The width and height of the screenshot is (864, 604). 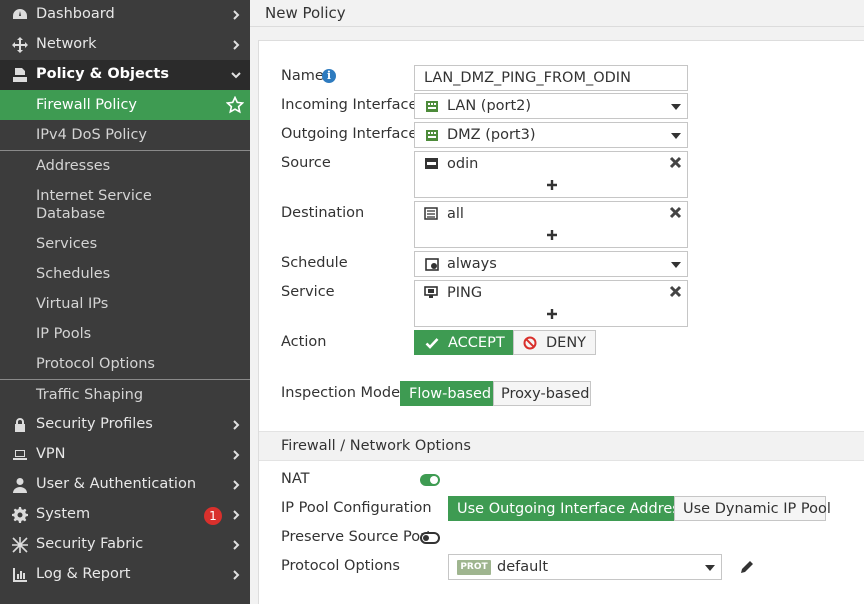 I want to click on toggle-knob, so click(x=426, y=538).